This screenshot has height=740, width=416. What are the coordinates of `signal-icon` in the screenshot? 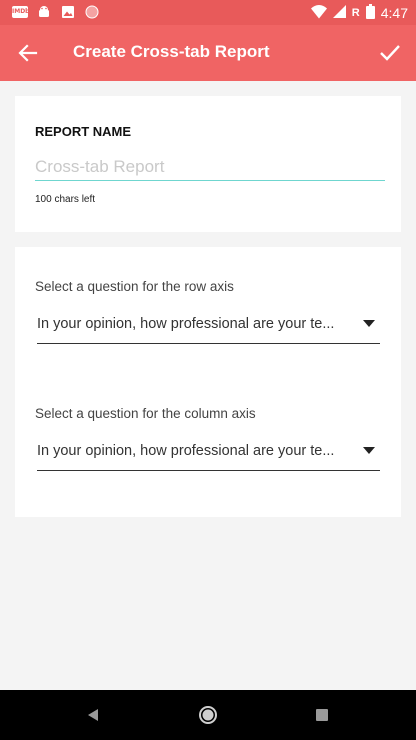 It's located at (339, 13).